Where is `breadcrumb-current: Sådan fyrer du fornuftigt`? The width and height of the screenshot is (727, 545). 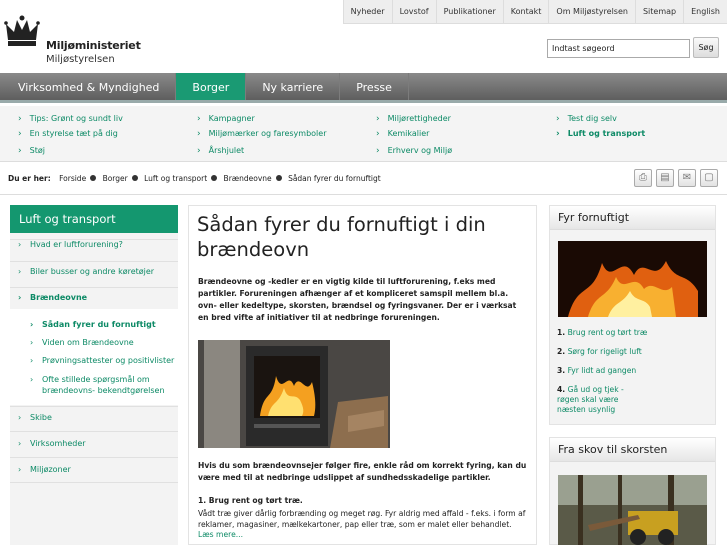
breadcrumb-current: Sådan fyrer du fornuftigt is located at coordinates (334, 178).